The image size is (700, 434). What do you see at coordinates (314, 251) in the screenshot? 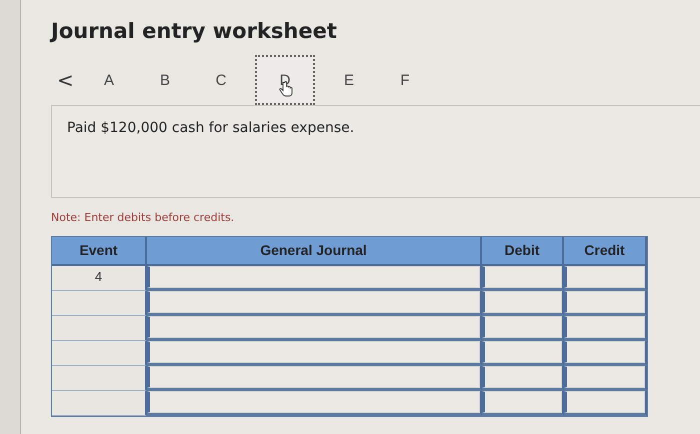
I see `column-header: General Journal` at bounding box center [314, 251].